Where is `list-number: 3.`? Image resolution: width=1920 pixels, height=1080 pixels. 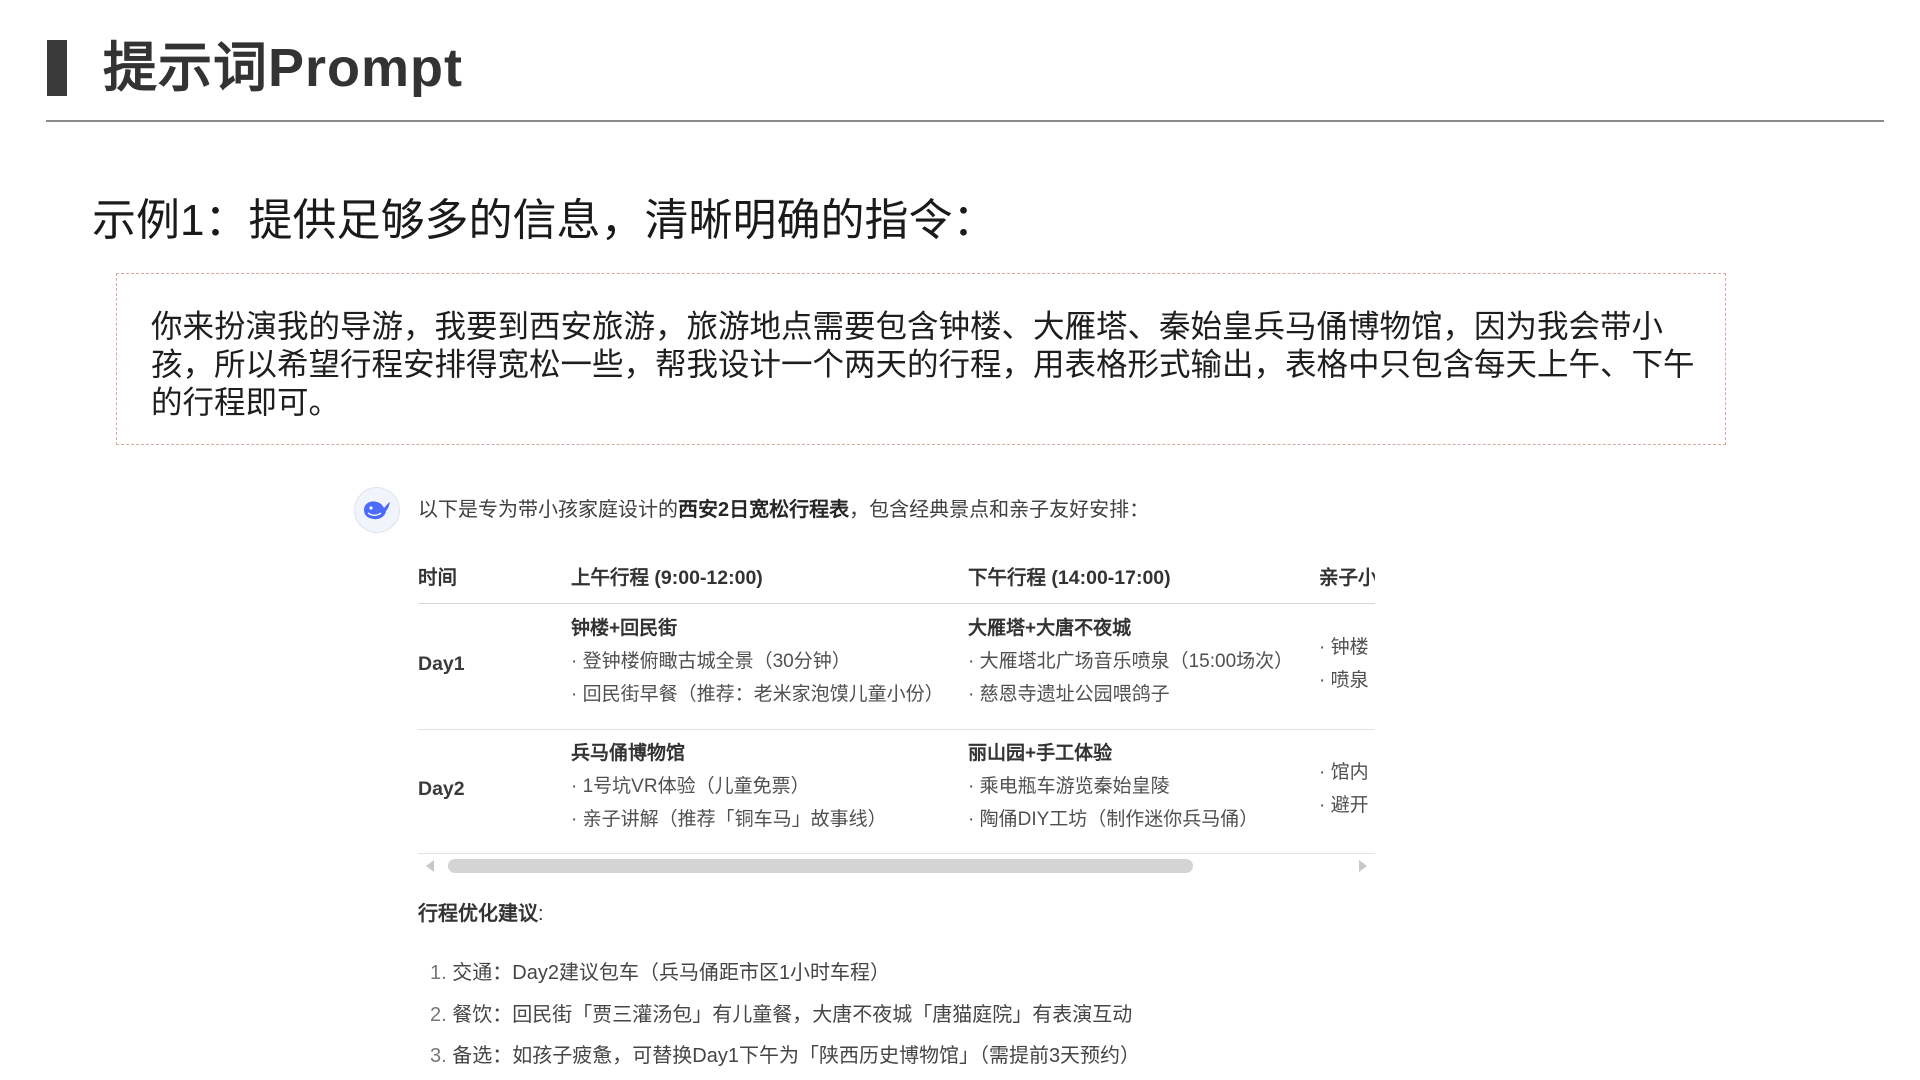 list-number: 3. is located at coordinates (438, 1056).